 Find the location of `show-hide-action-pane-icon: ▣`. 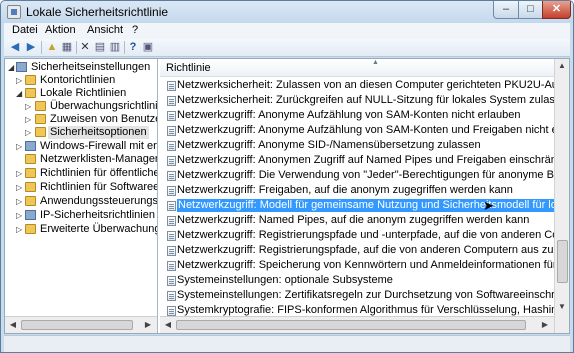

show-hide-action-pane-icon: ▣ is located at coordinates (148, 47).